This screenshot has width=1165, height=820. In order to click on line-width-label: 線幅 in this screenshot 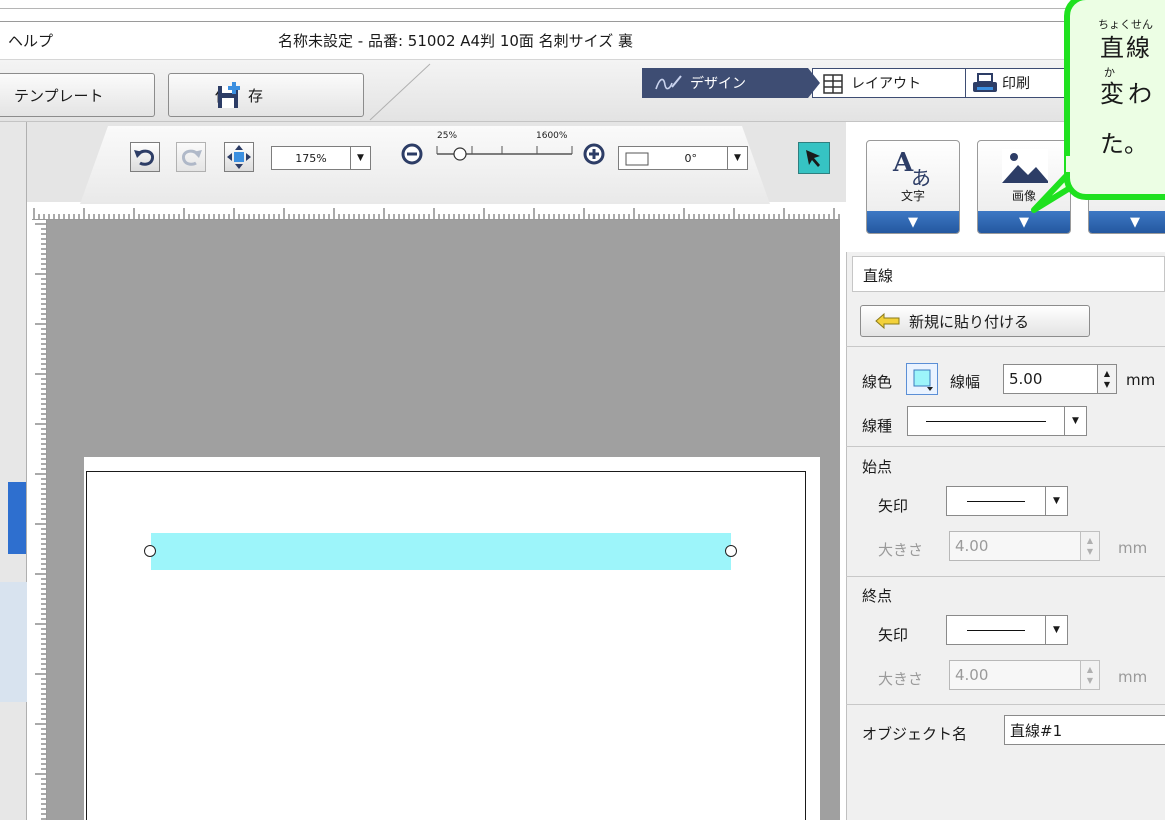, I will do `click(965, 382)`.